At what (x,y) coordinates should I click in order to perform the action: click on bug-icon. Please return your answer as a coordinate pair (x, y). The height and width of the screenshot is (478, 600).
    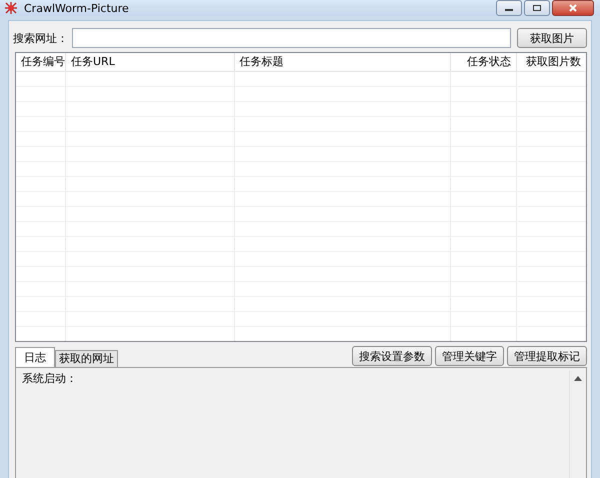
    Looking at the image, I should click on (11, 8).